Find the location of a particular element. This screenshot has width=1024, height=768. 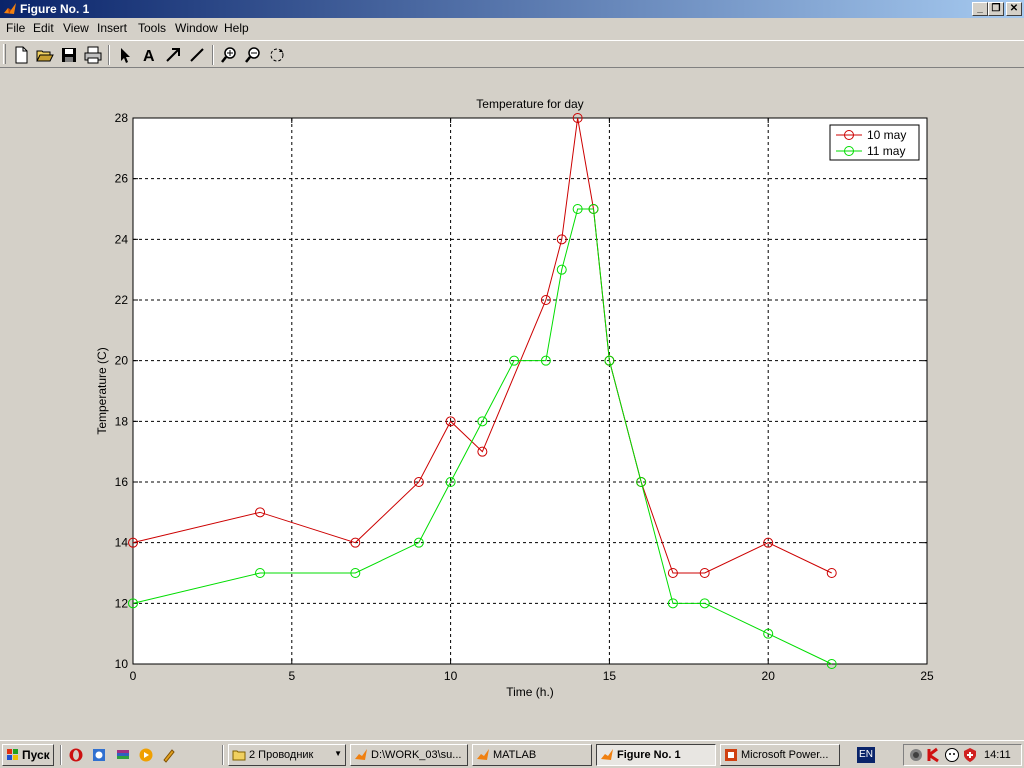

restore-button: ❐ is located at coordinates (996, 9).